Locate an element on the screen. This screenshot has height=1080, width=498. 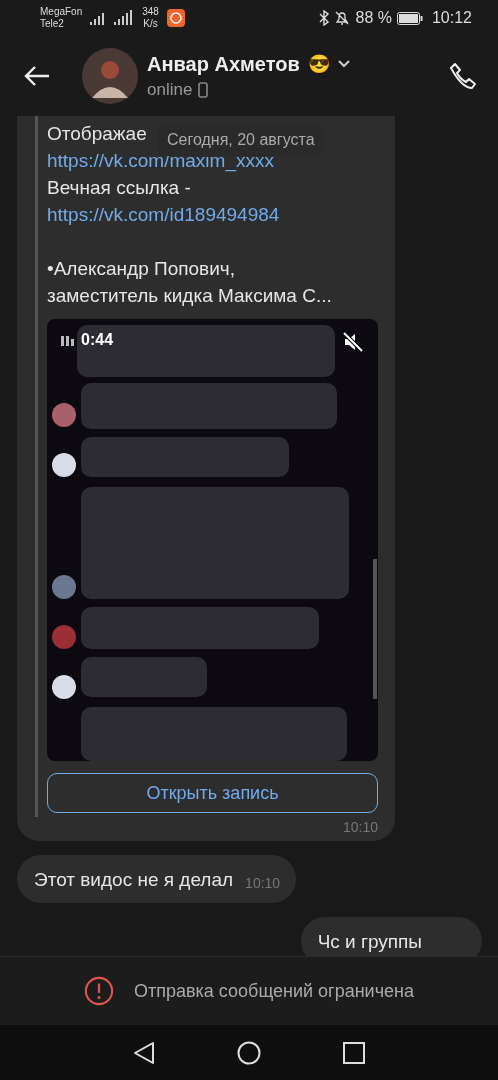
video-duration: 0:44 is located at coordinates (97, 340).